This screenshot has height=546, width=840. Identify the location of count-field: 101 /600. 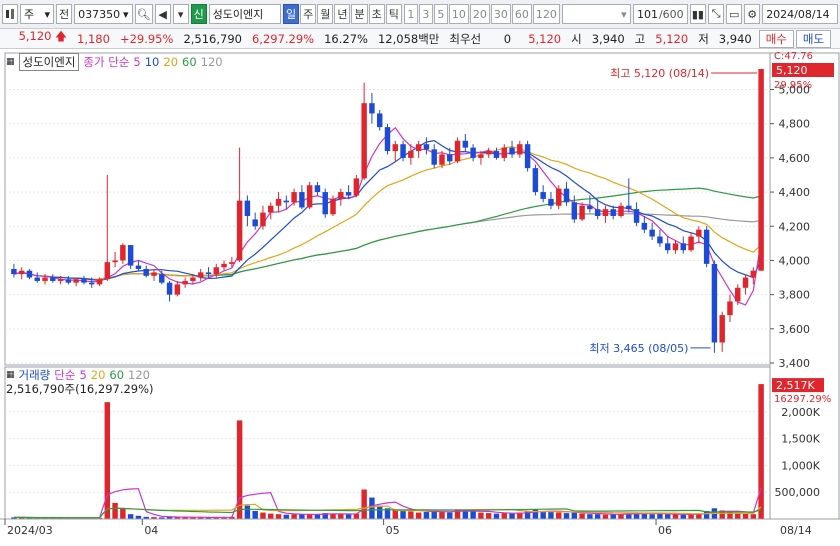
(660, 14).